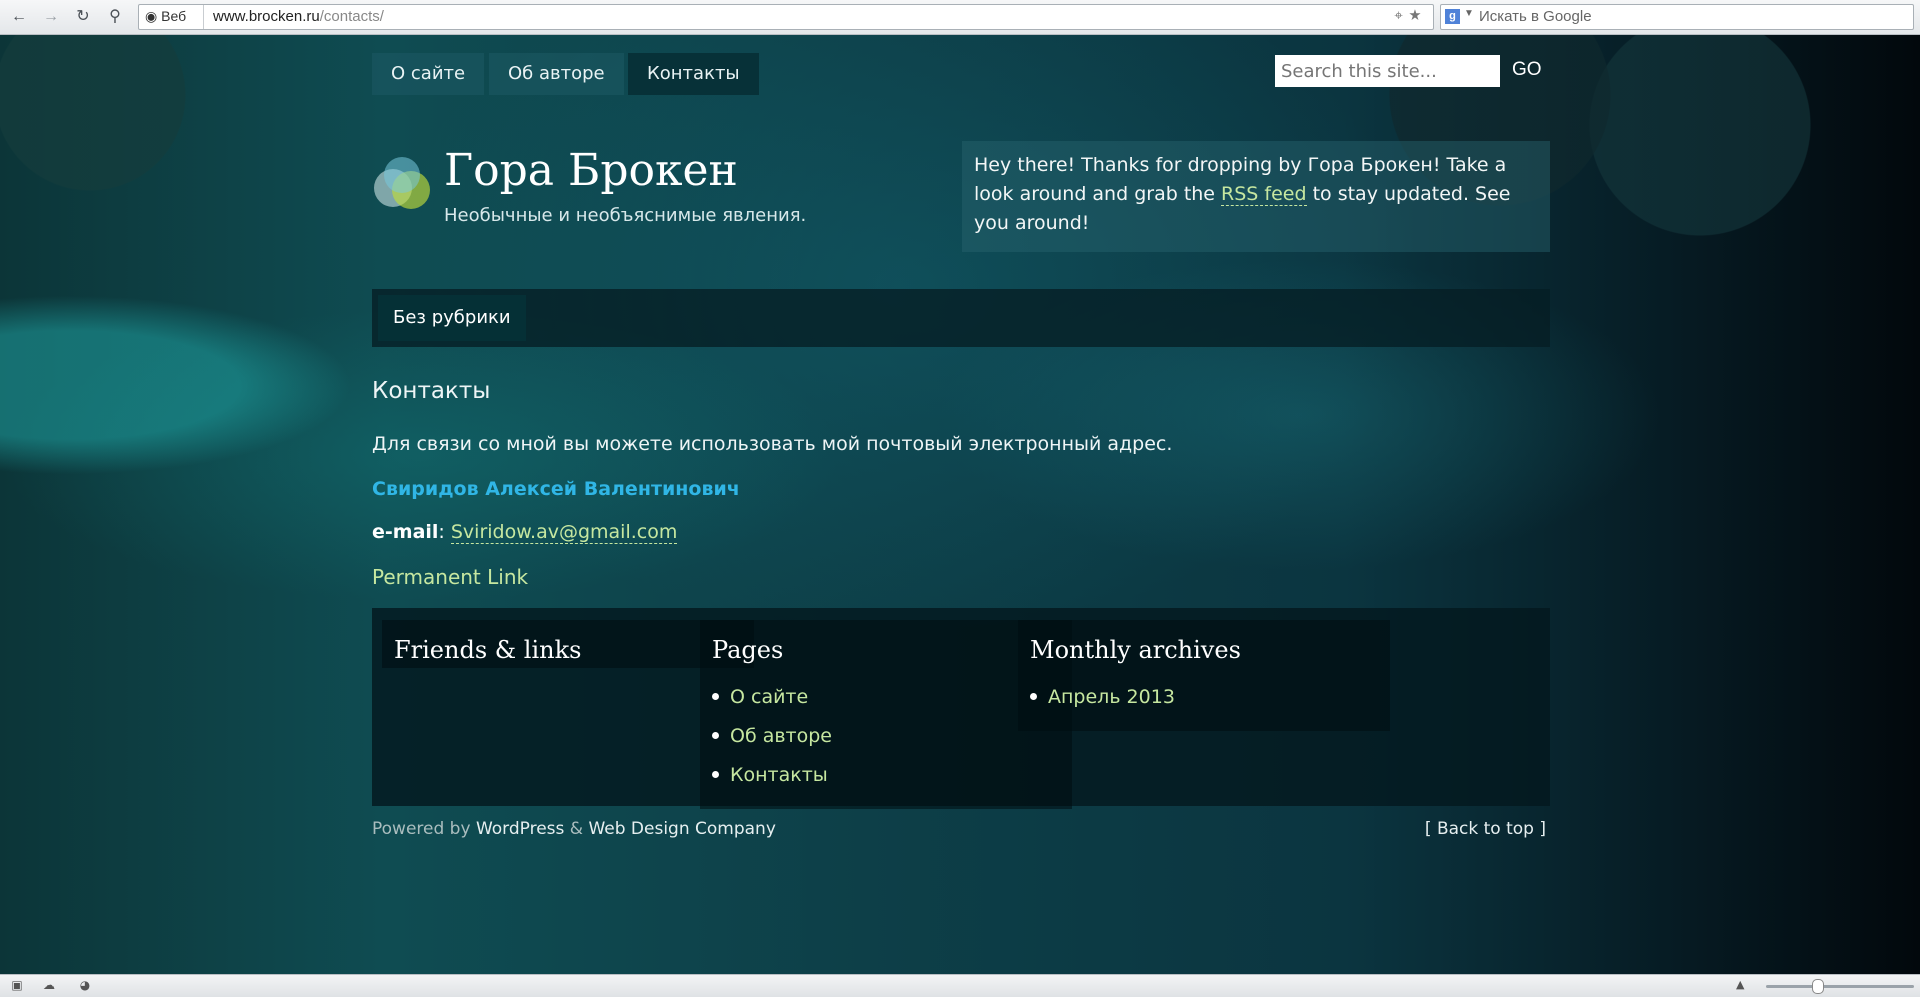  What do you see at coordinates (748, 650) in the screenshot?
I see `widget-title-pages: Pages` at bounding box center [748, 650].